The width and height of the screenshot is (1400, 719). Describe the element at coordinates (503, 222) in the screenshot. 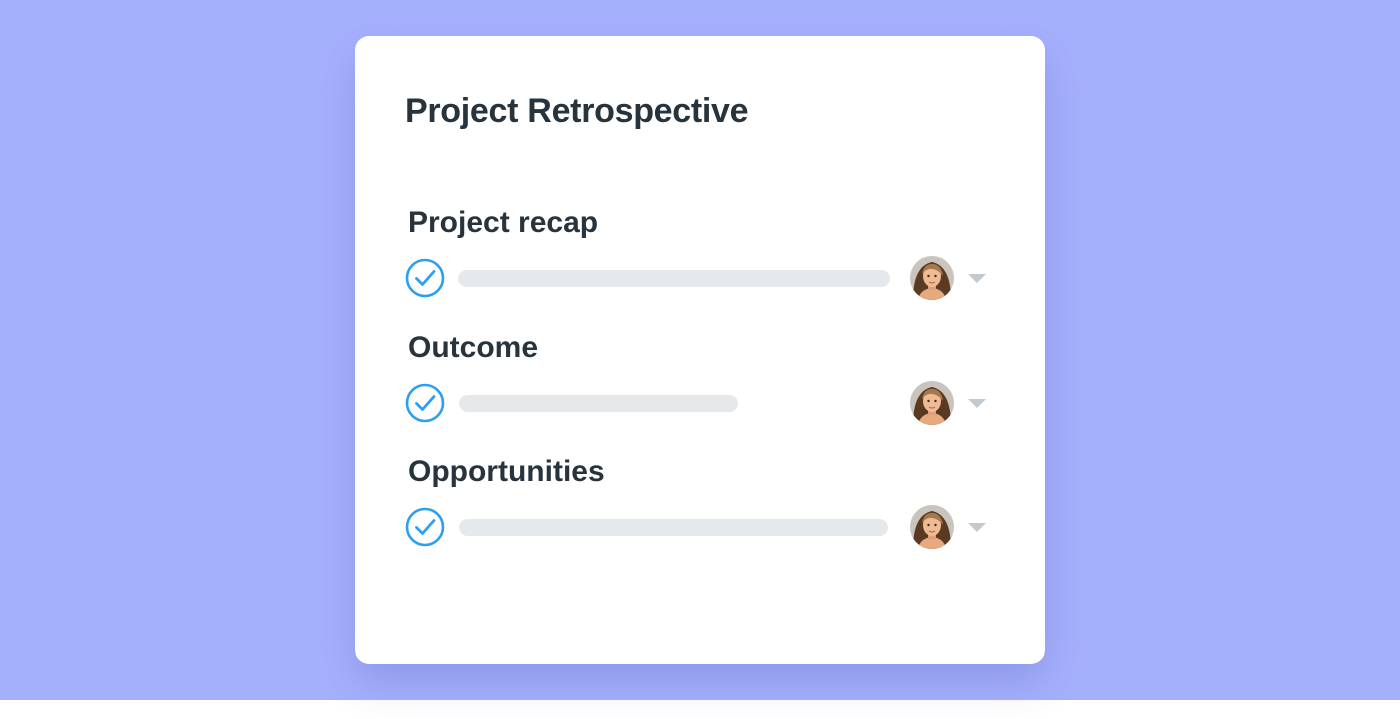

I see `section-heading: Project recap` at that location.